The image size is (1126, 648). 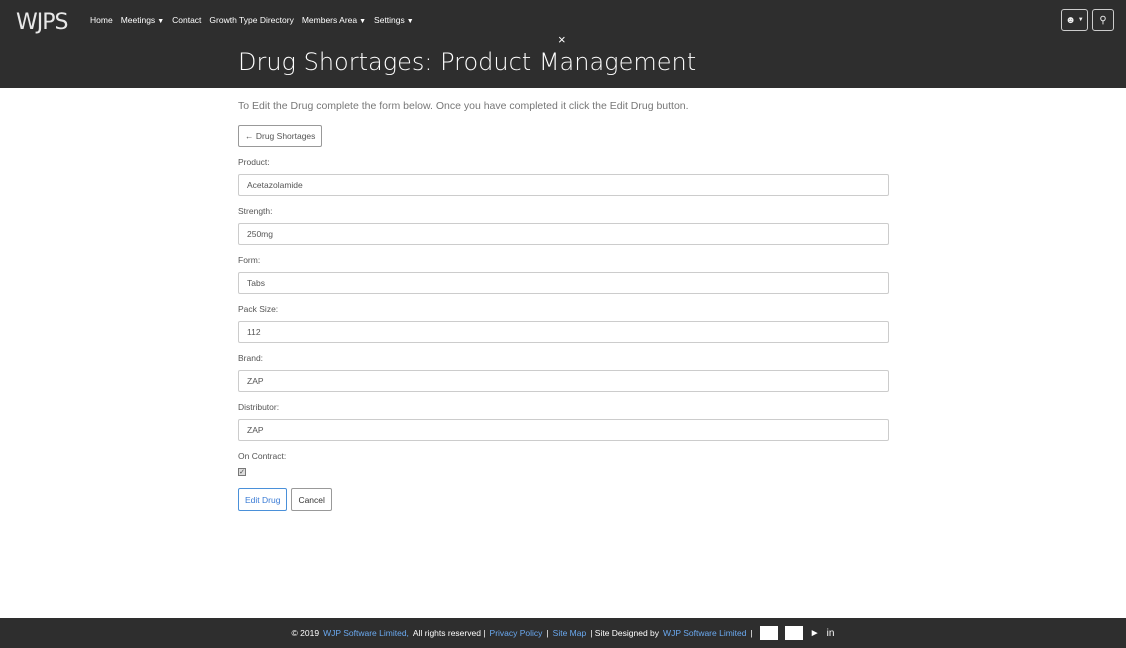 What do you see at coordinates (1070, 20) in the screenshot?
I see `user-icon: ☻` at bounding box center [1070, 20].